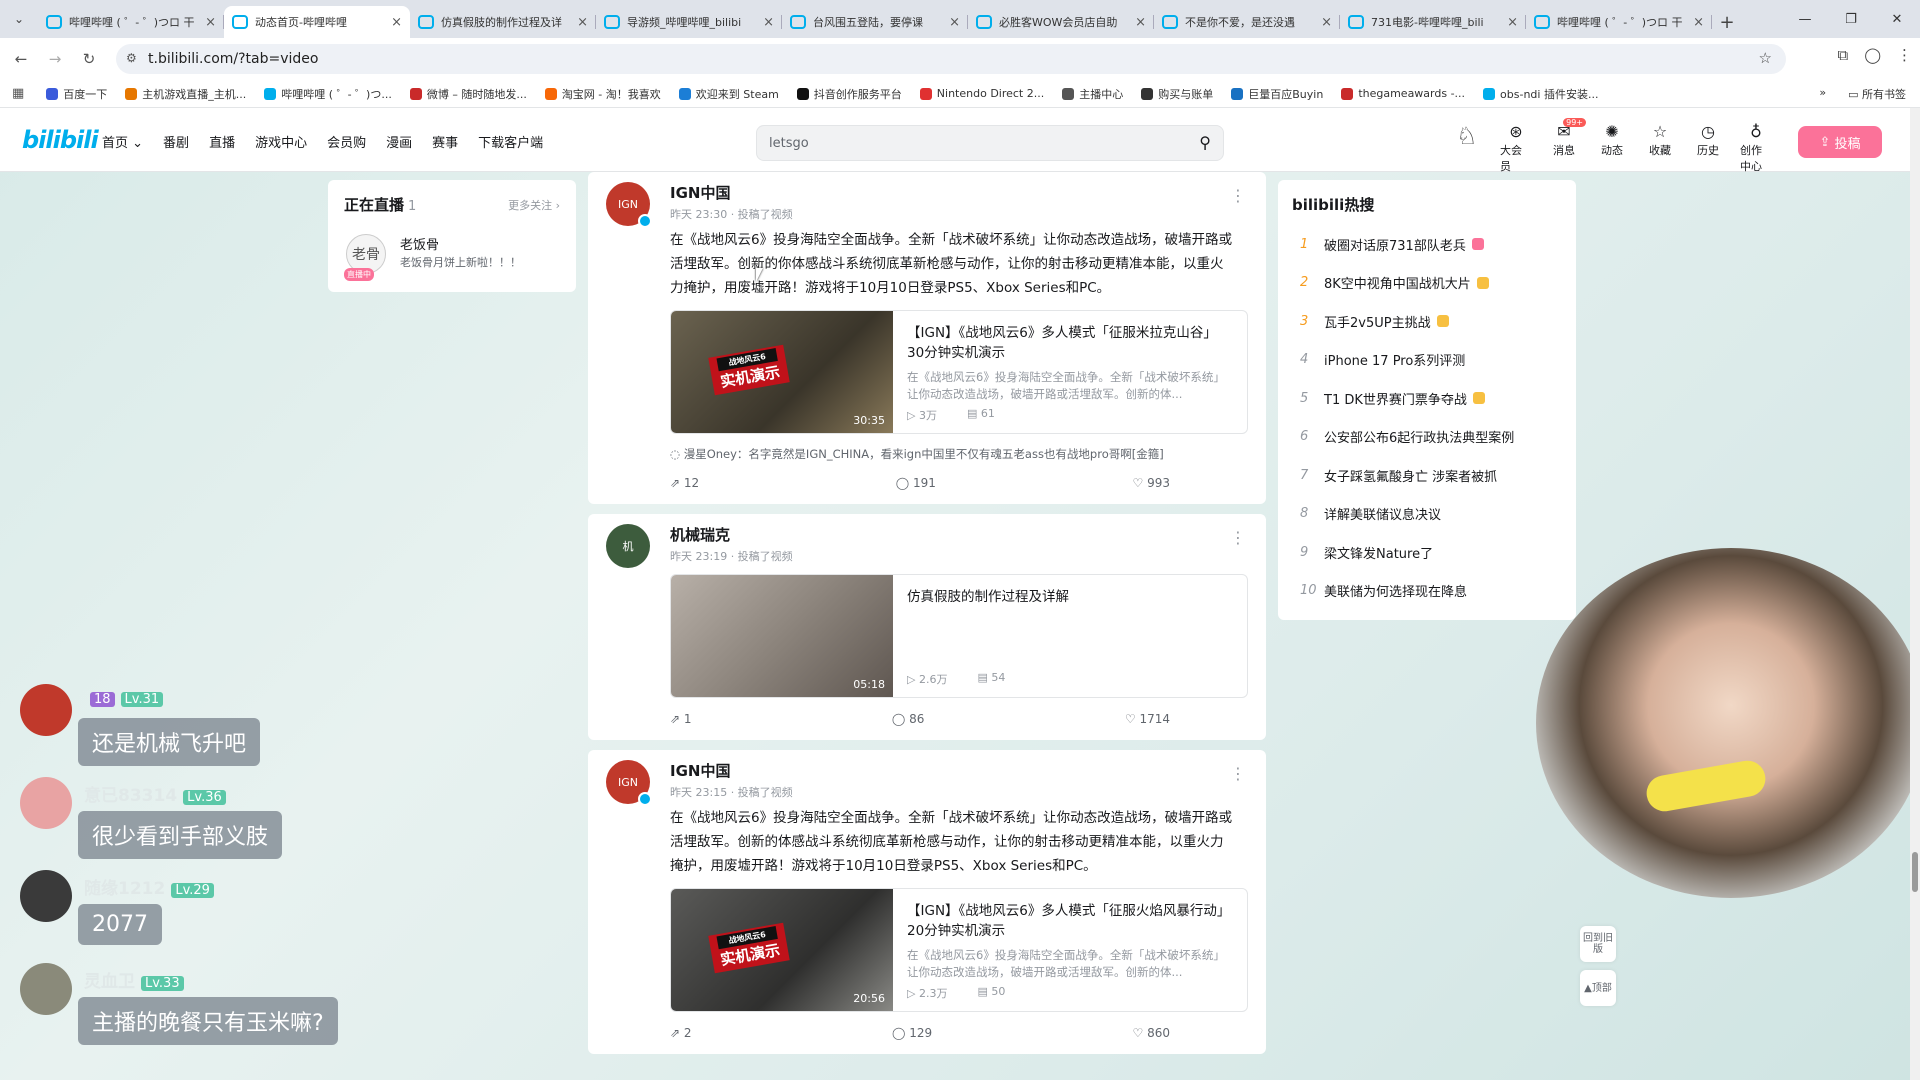 The width and height of the screenshot is (1920, 1080). I want to click on url-field: ⚙ t.bilibili.com/?tab=video ☆, so click(951, 59).